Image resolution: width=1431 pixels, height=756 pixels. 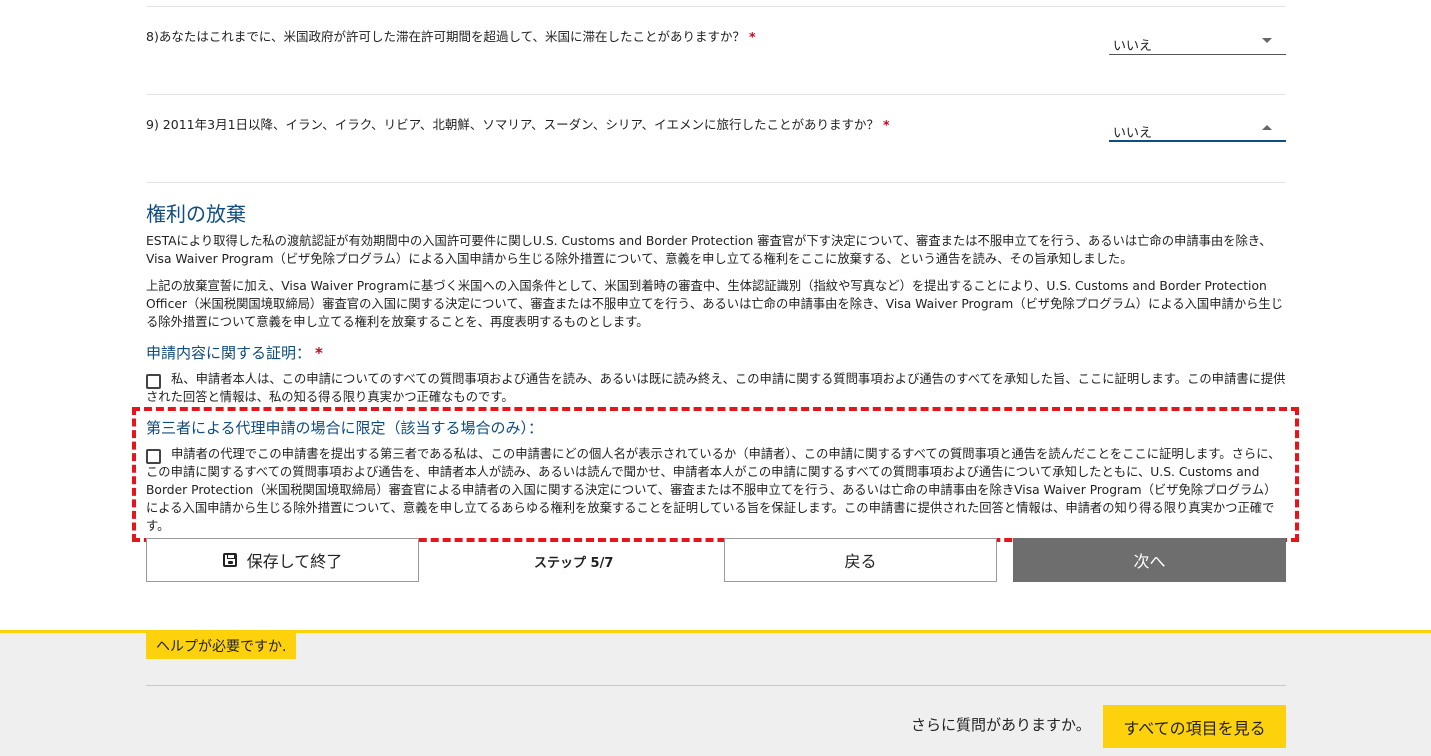 What do you see at coordinates (1267, 127) in the screenshot?
I see `caret-up-icon` at bounding box center [1267, 127].